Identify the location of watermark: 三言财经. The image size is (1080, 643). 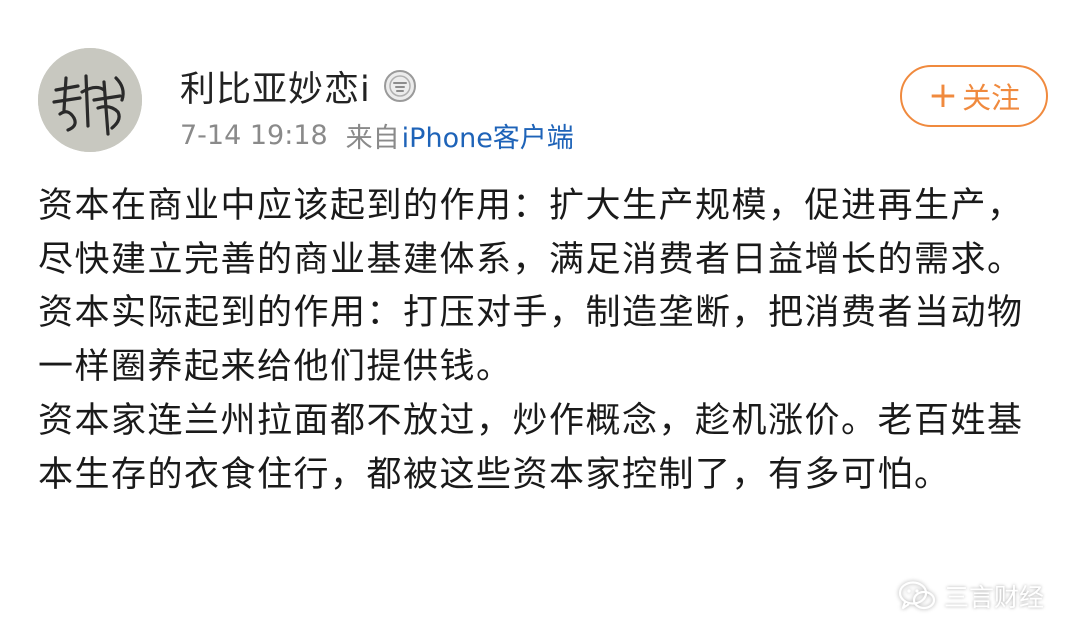
(971, 596).